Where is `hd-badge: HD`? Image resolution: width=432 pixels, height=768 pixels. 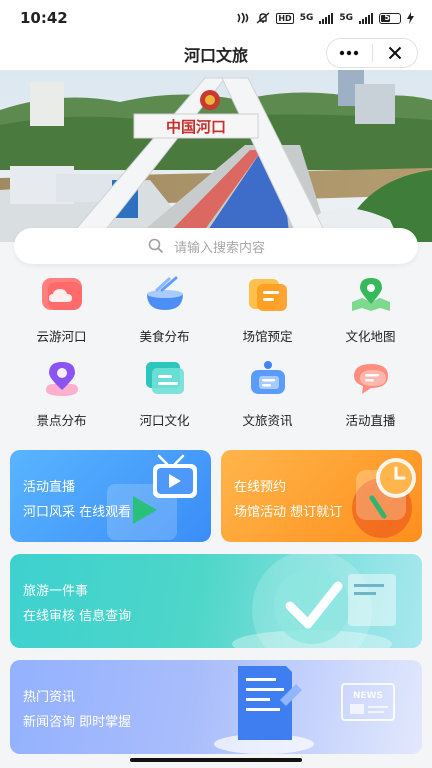
hd-badge: HD is located at coordinates (285, 18).